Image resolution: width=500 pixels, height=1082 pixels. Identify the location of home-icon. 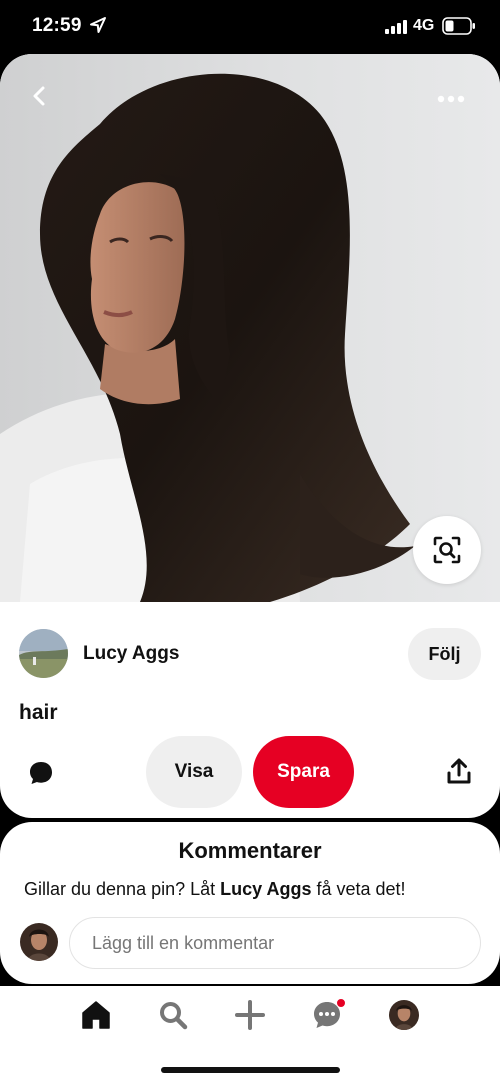
(96, 1015).